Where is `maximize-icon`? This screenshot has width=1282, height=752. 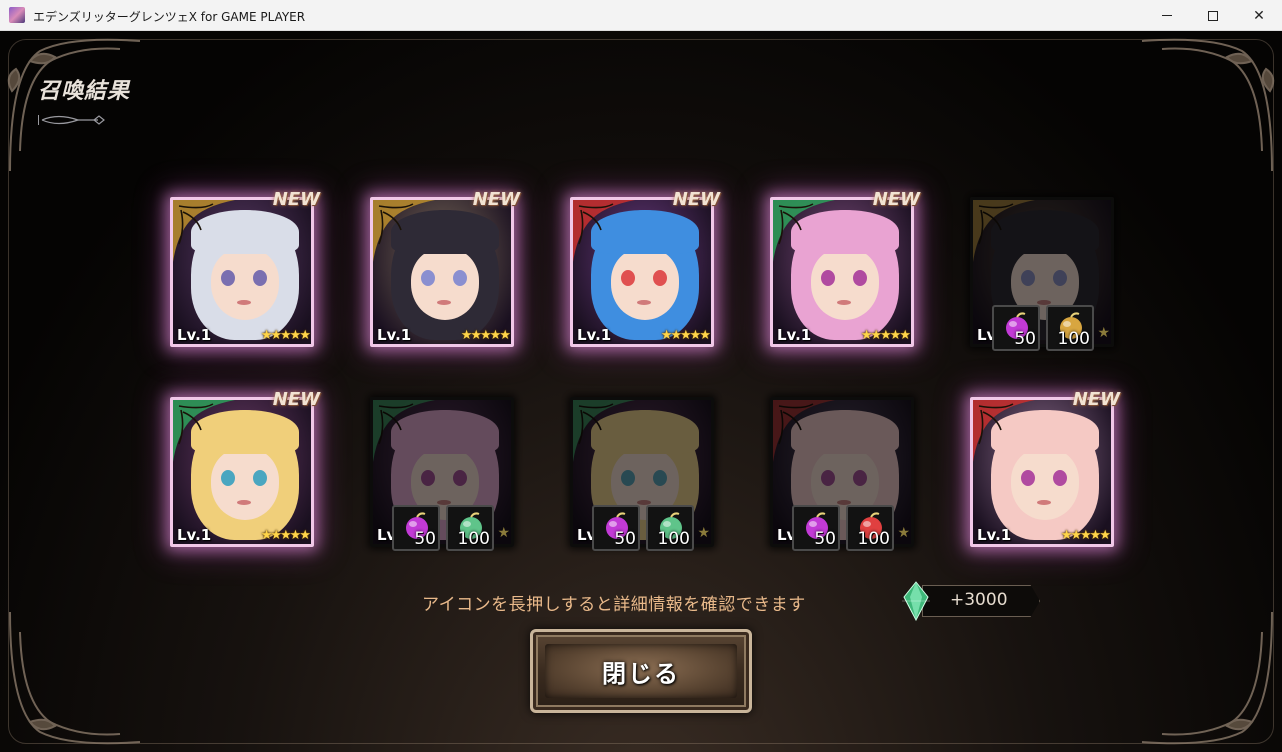 maximize-icon is located at coordinates (1213, 15).